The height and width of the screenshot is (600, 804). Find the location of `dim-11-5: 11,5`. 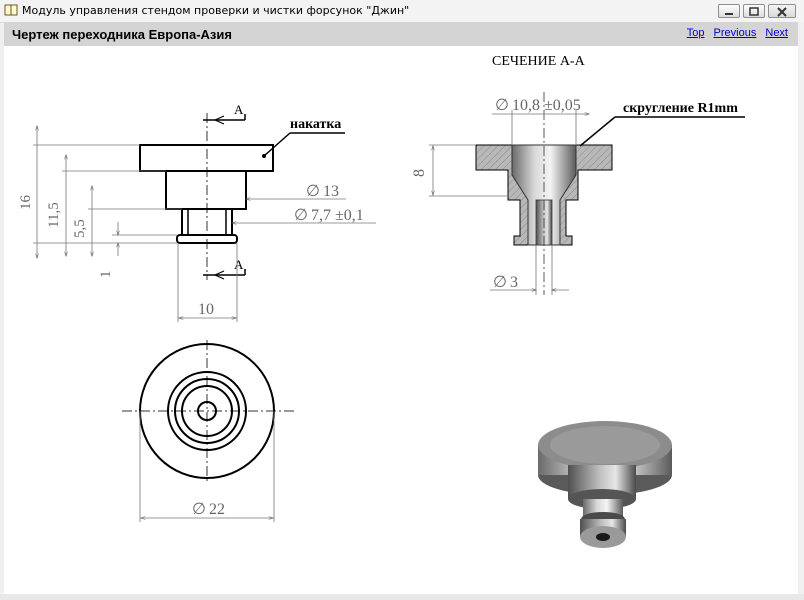

dim-11-5: 11,5 is located at coordinates (54, 215).